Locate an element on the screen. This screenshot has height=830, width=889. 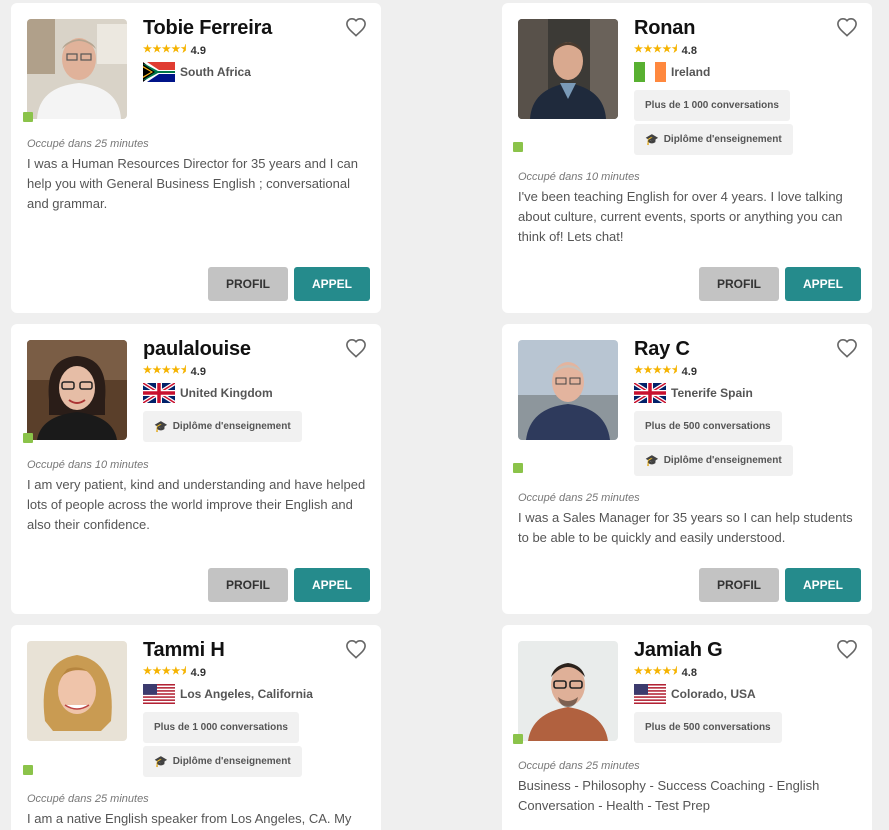
location: Ireland is located at coordinates (672, 72).